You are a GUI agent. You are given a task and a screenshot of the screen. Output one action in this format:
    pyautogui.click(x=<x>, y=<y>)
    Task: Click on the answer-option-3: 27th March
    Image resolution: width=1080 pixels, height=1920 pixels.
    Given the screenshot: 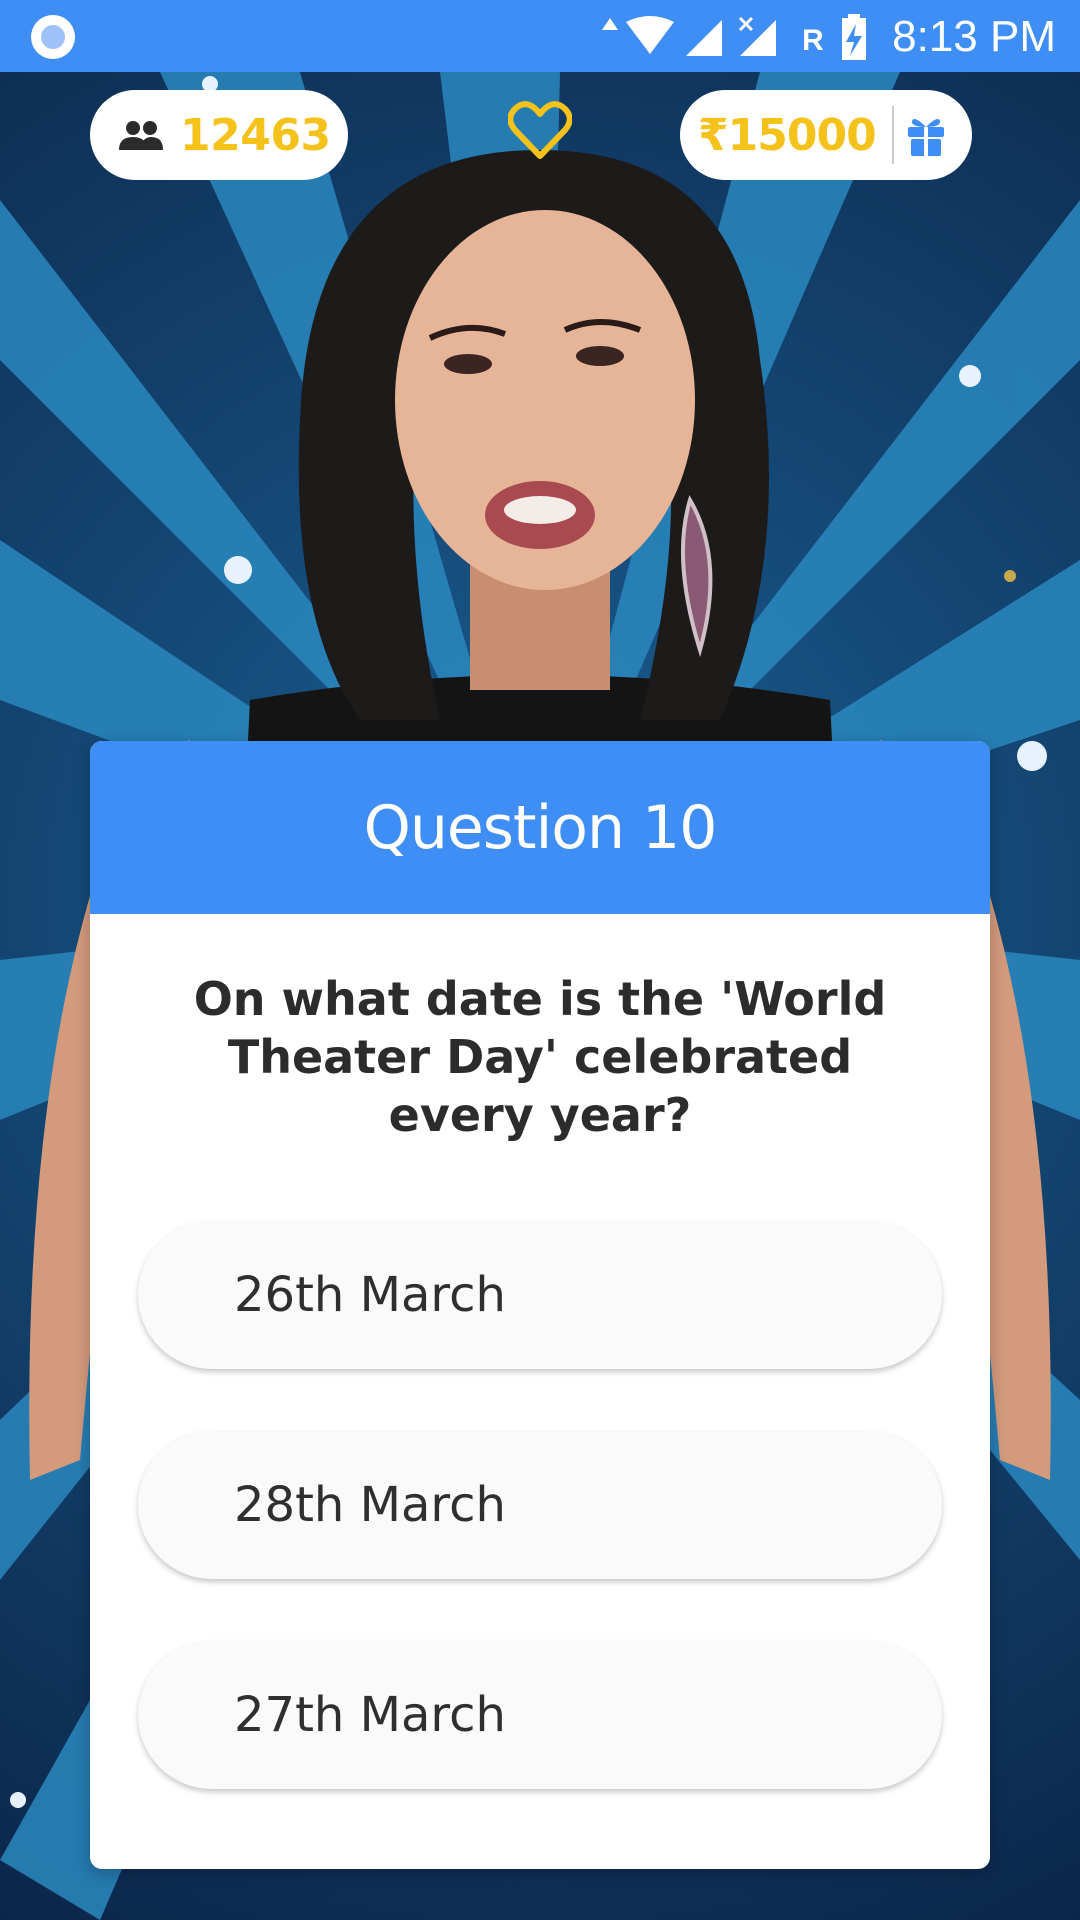 What is the action you would take?
    pyautogui.click(x=540, y=1715)
    